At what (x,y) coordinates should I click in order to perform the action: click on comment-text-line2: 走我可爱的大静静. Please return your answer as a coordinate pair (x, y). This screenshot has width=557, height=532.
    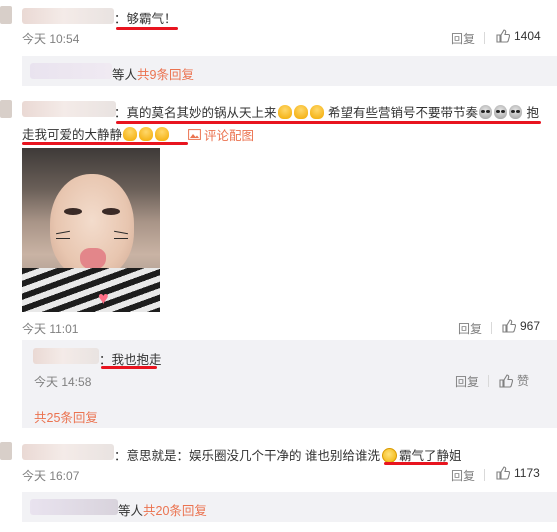
    Looking at the image, I should click on (96, 133).